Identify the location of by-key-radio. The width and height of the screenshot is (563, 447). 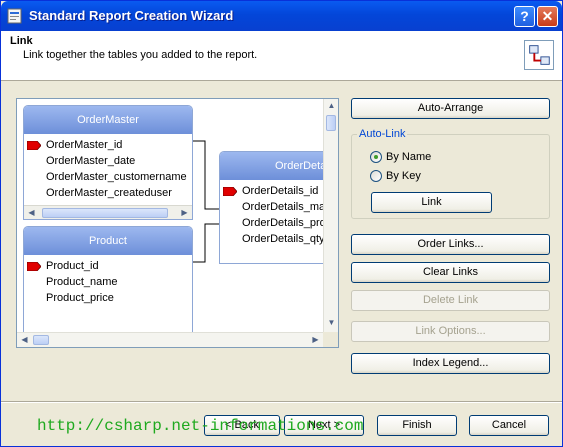
(376, 176).